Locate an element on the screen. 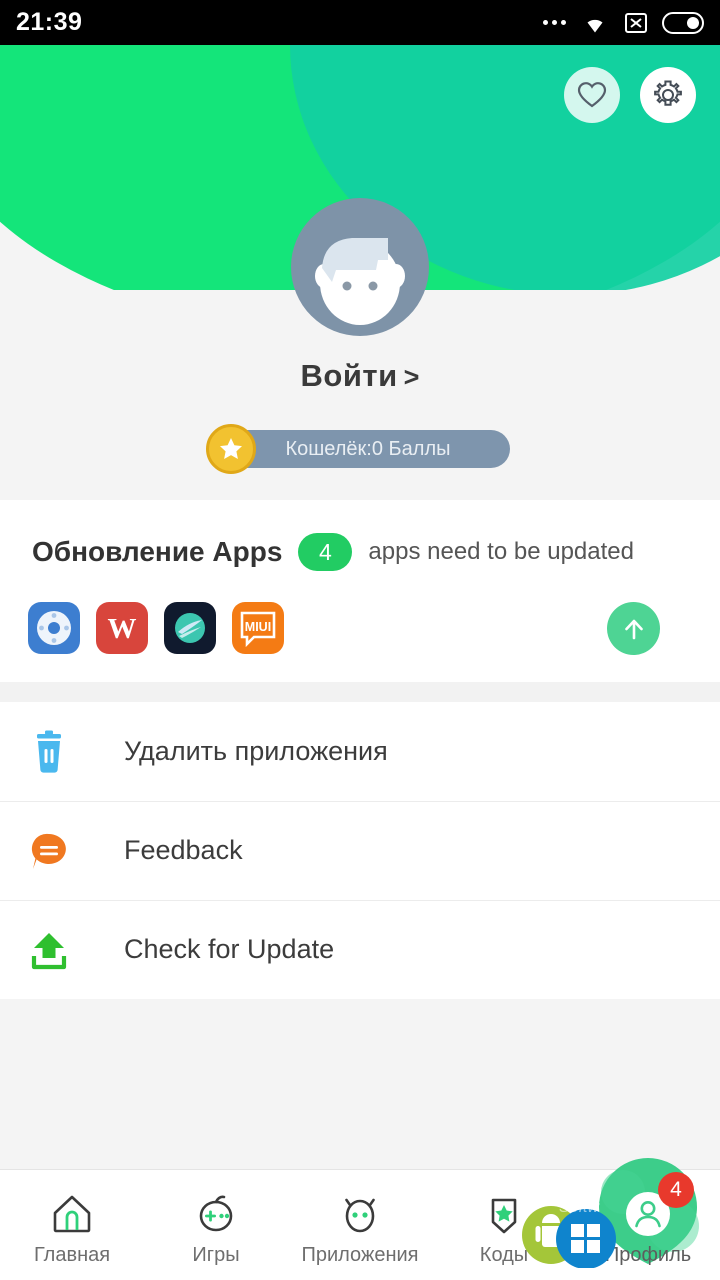 This screenshot has height=1280, width=720. settings-button is located at coordinates (668, 95).